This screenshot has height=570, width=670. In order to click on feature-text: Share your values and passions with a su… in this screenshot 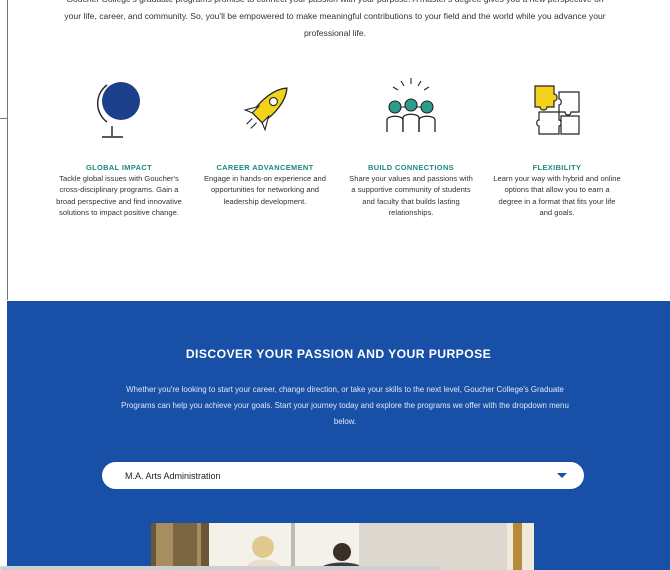, I will do `click(411, 196)`.